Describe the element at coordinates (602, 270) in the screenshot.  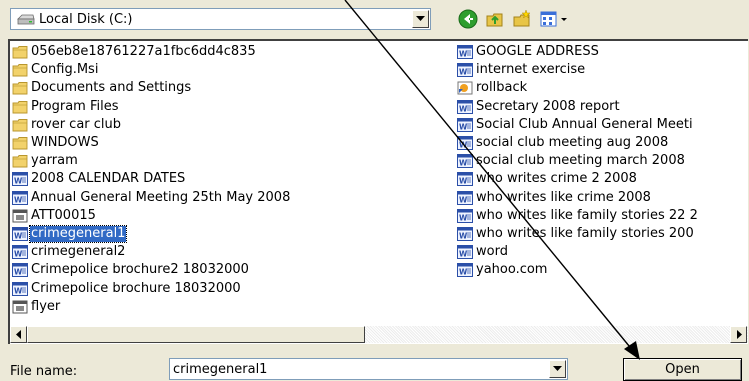
I see `file-list-item: Wyahoo.com` at that location.